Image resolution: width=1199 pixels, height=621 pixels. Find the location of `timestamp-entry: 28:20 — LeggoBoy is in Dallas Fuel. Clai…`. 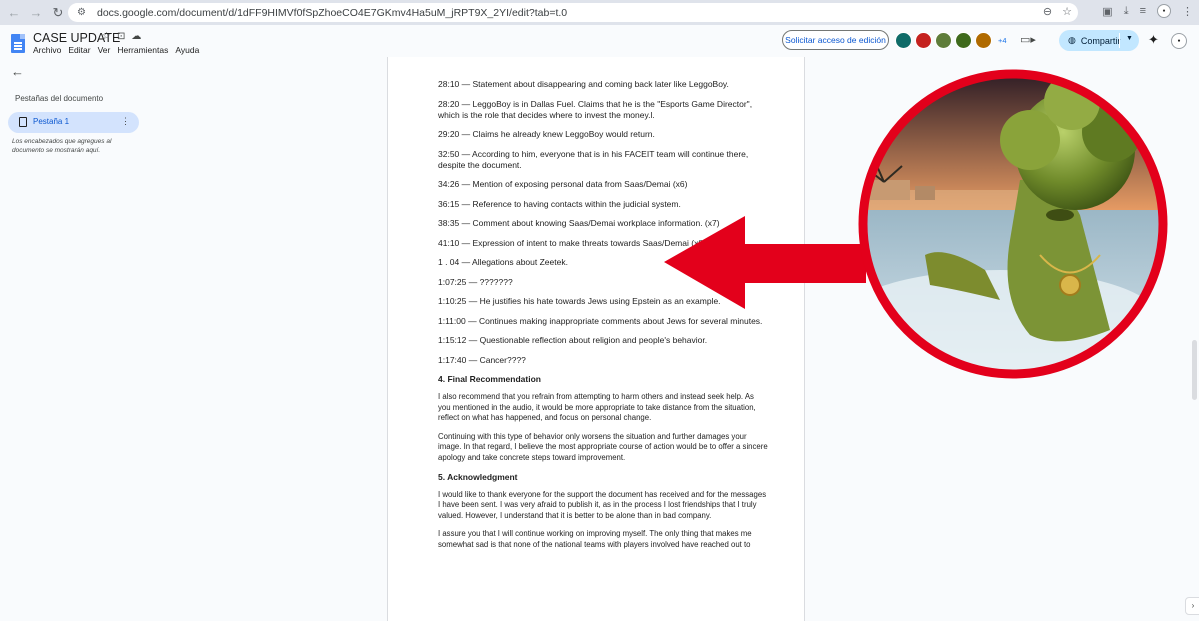

timestamp-entry: 28:20 — LeggoBoy is in Dallas Fuel. Clai… is located at coordinates (595, 109).